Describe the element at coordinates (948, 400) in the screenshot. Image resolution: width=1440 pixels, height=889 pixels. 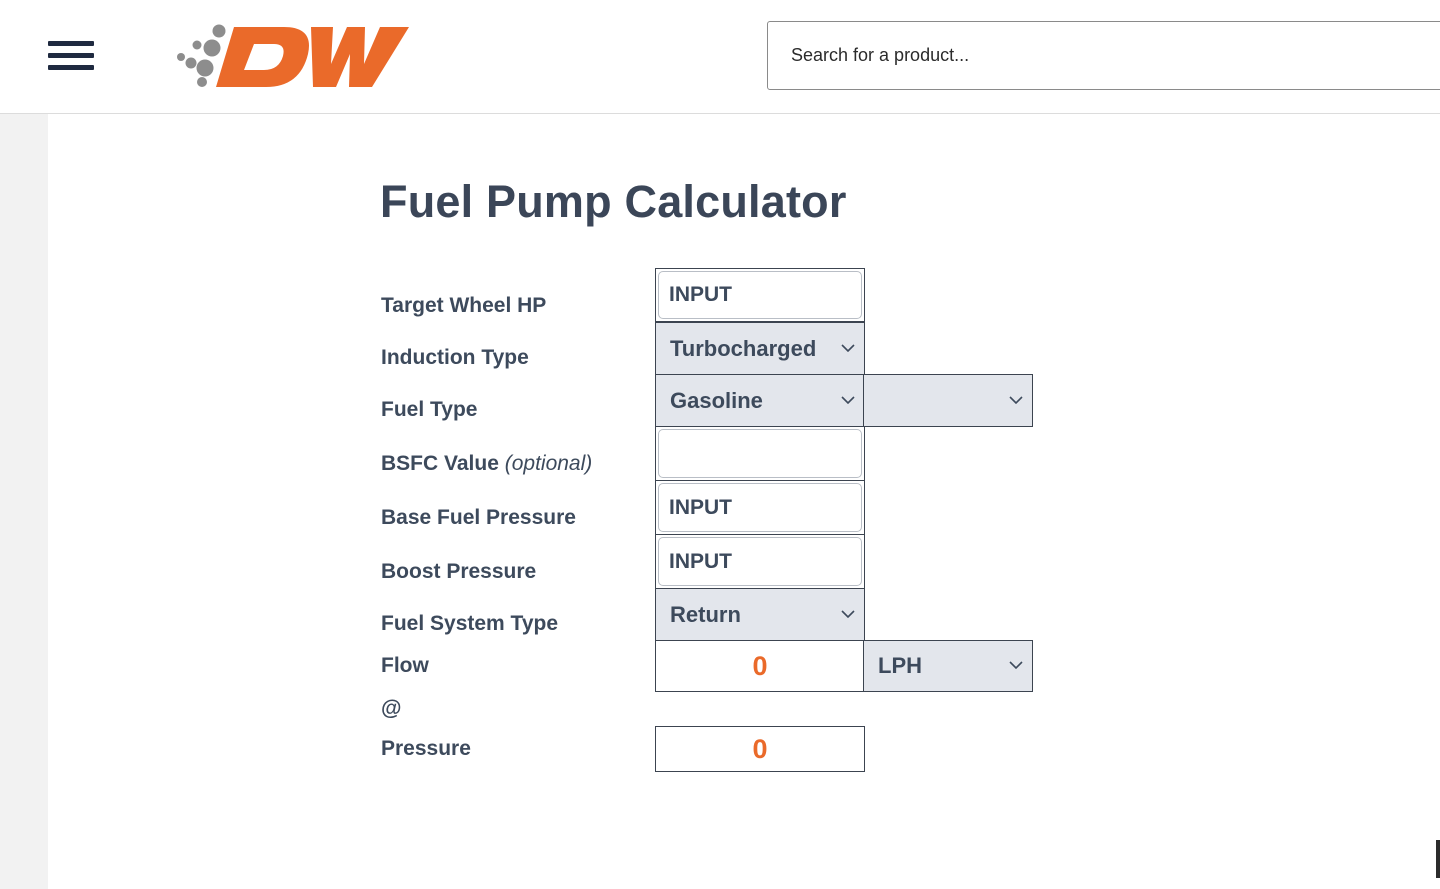
I see `fuel-type-secondary-select` at that location.